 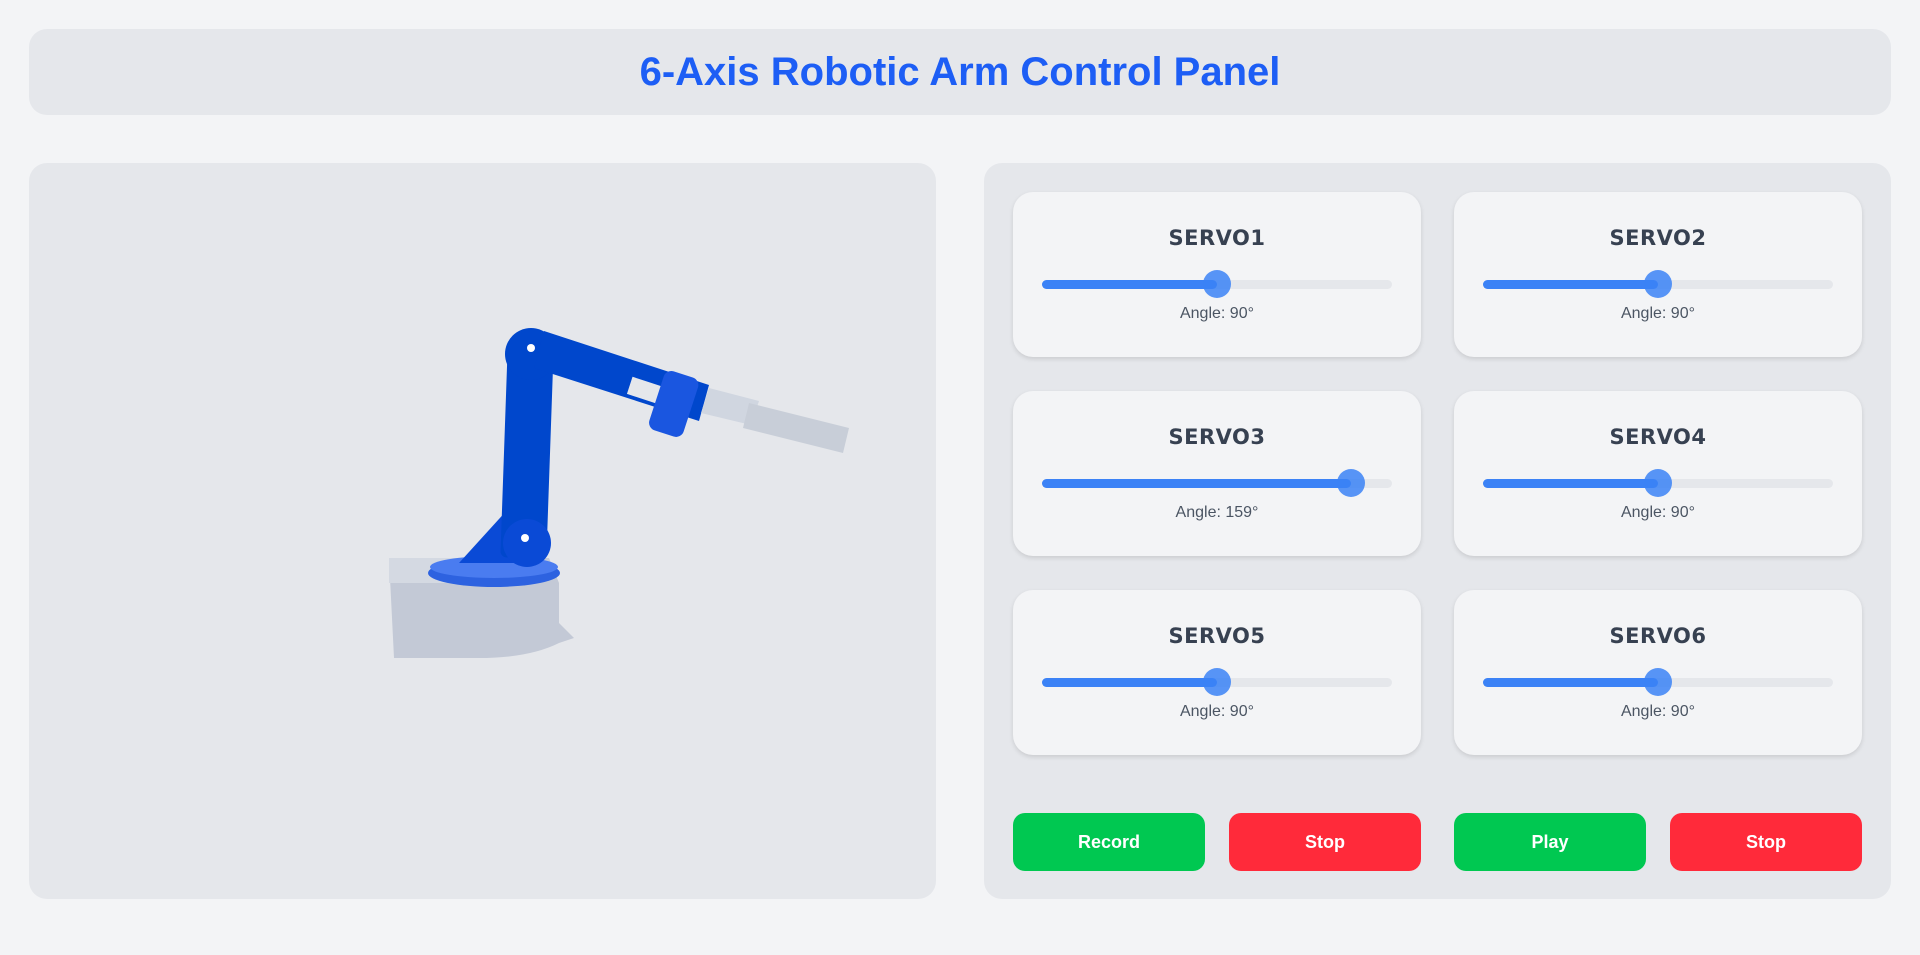 I want to click on robot-arm-model, so click(x=619, y=493).